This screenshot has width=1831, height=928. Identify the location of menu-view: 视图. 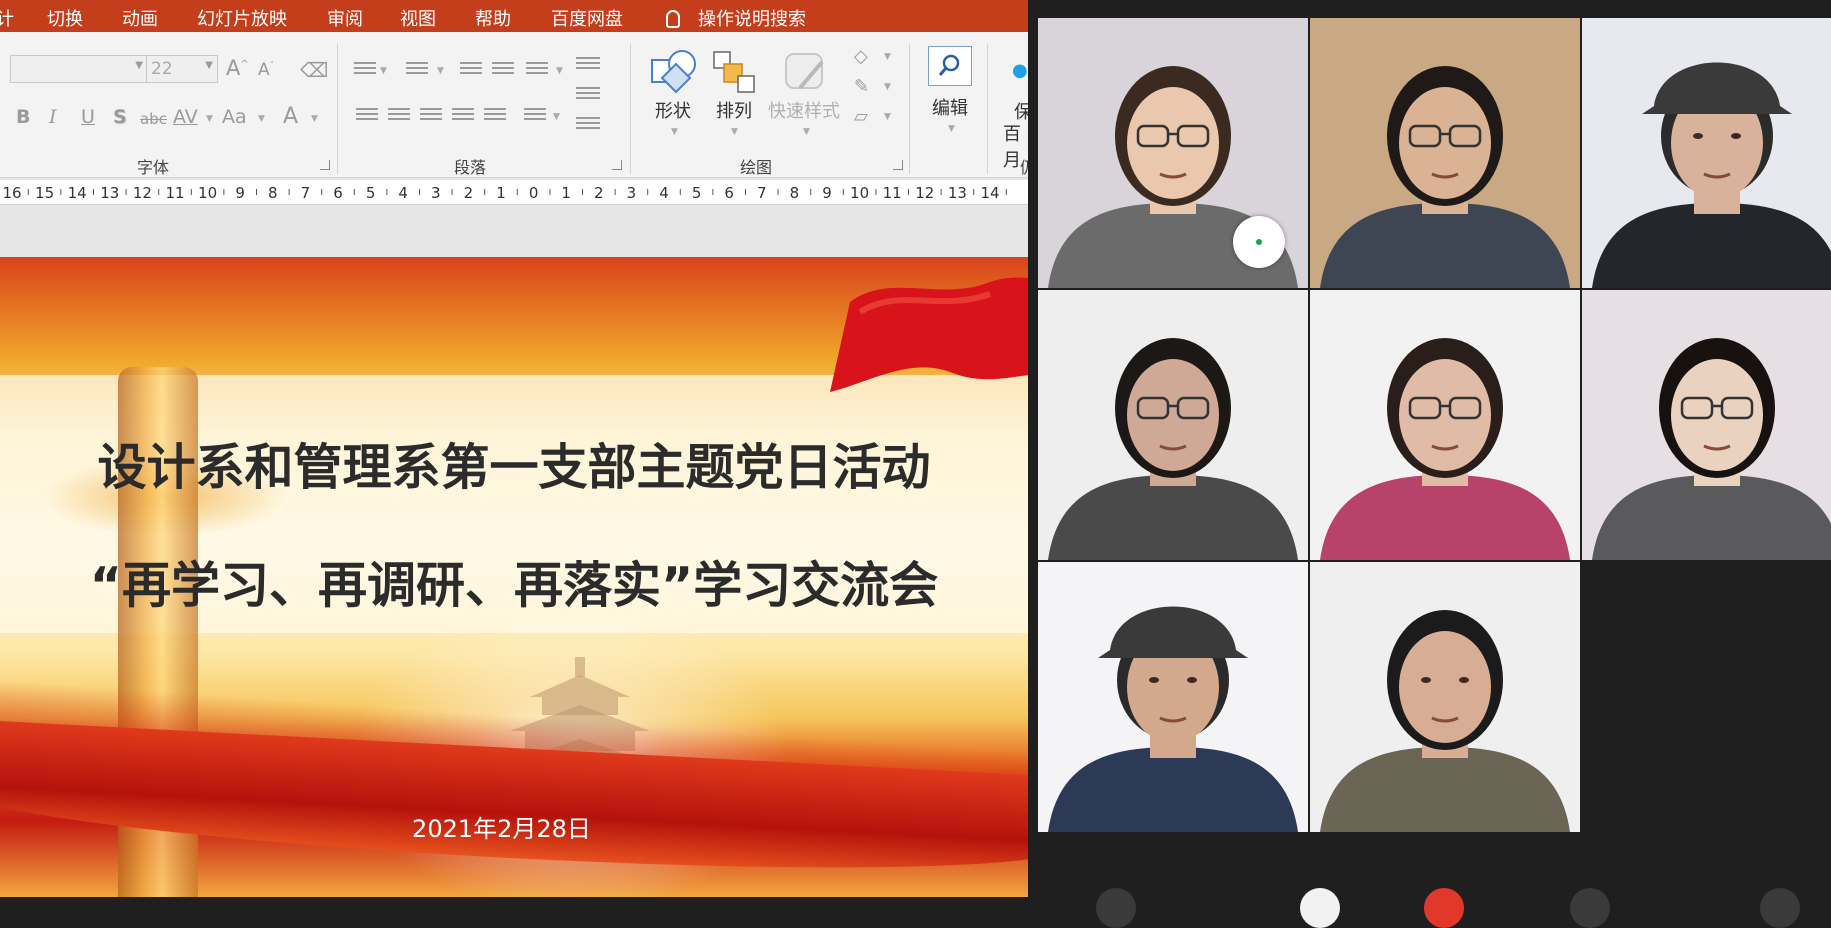
(418, 18).